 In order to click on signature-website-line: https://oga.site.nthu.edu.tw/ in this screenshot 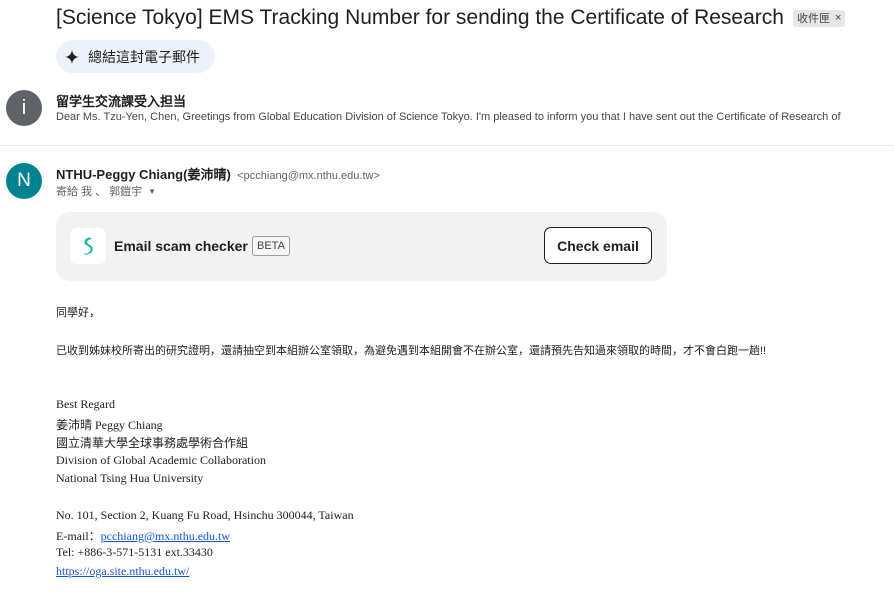, I will do `click(122, 571)`.